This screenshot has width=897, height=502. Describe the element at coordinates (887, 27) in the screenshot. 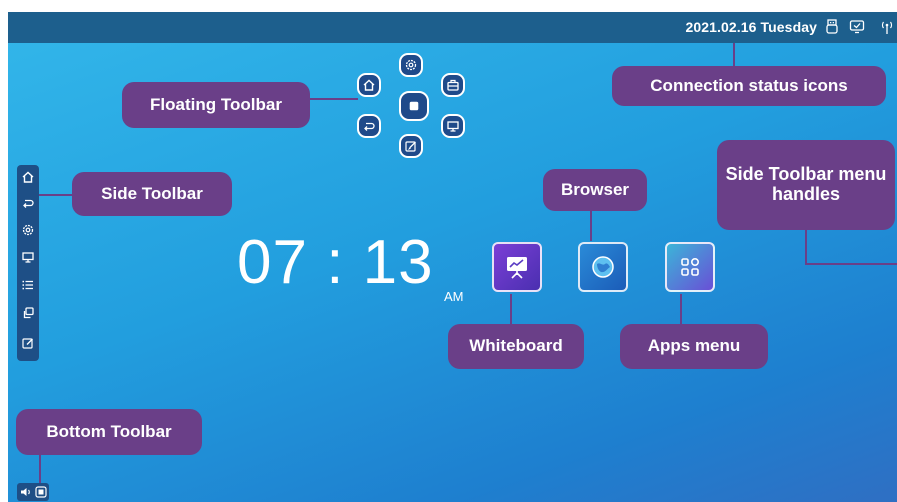

I see `wireless-icon` at that location.